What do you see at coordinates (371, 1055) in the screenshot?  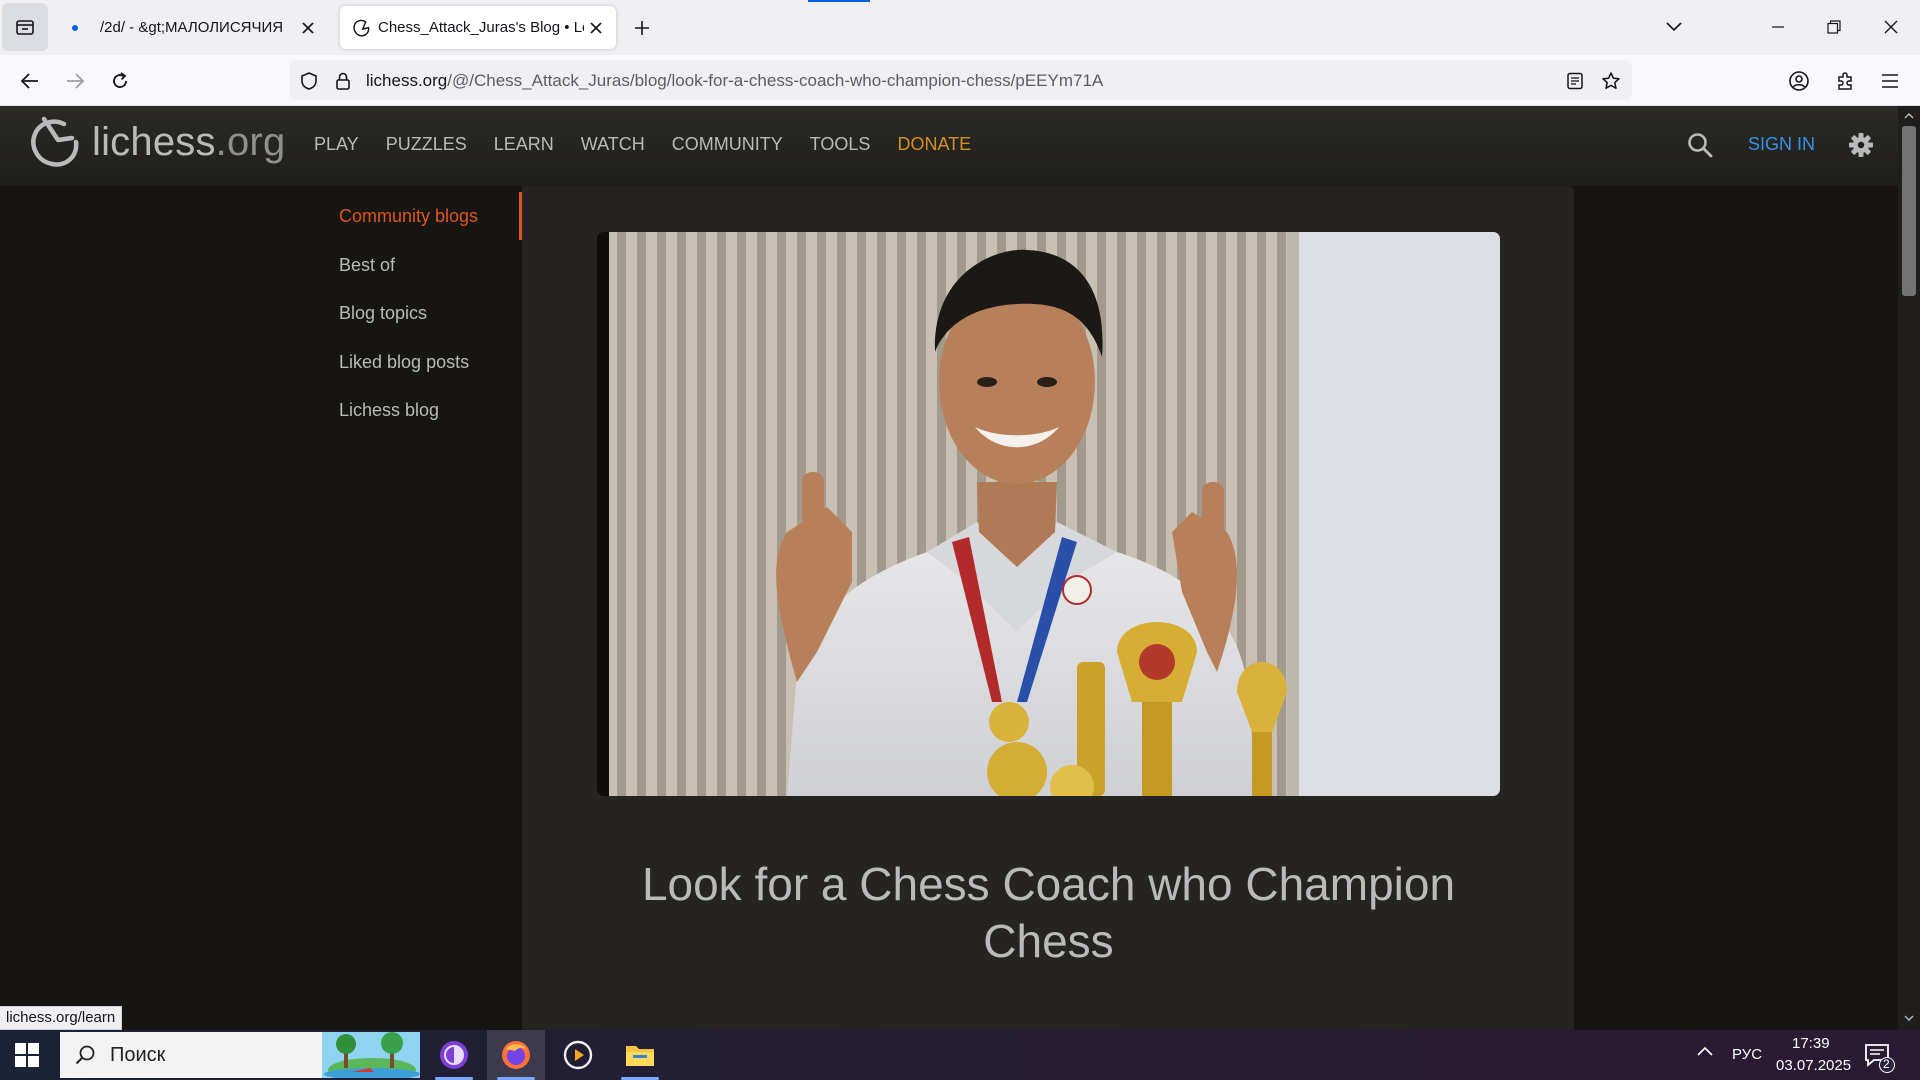 I see `search-highlight-island-icon` at bounding box center [371, 1055].